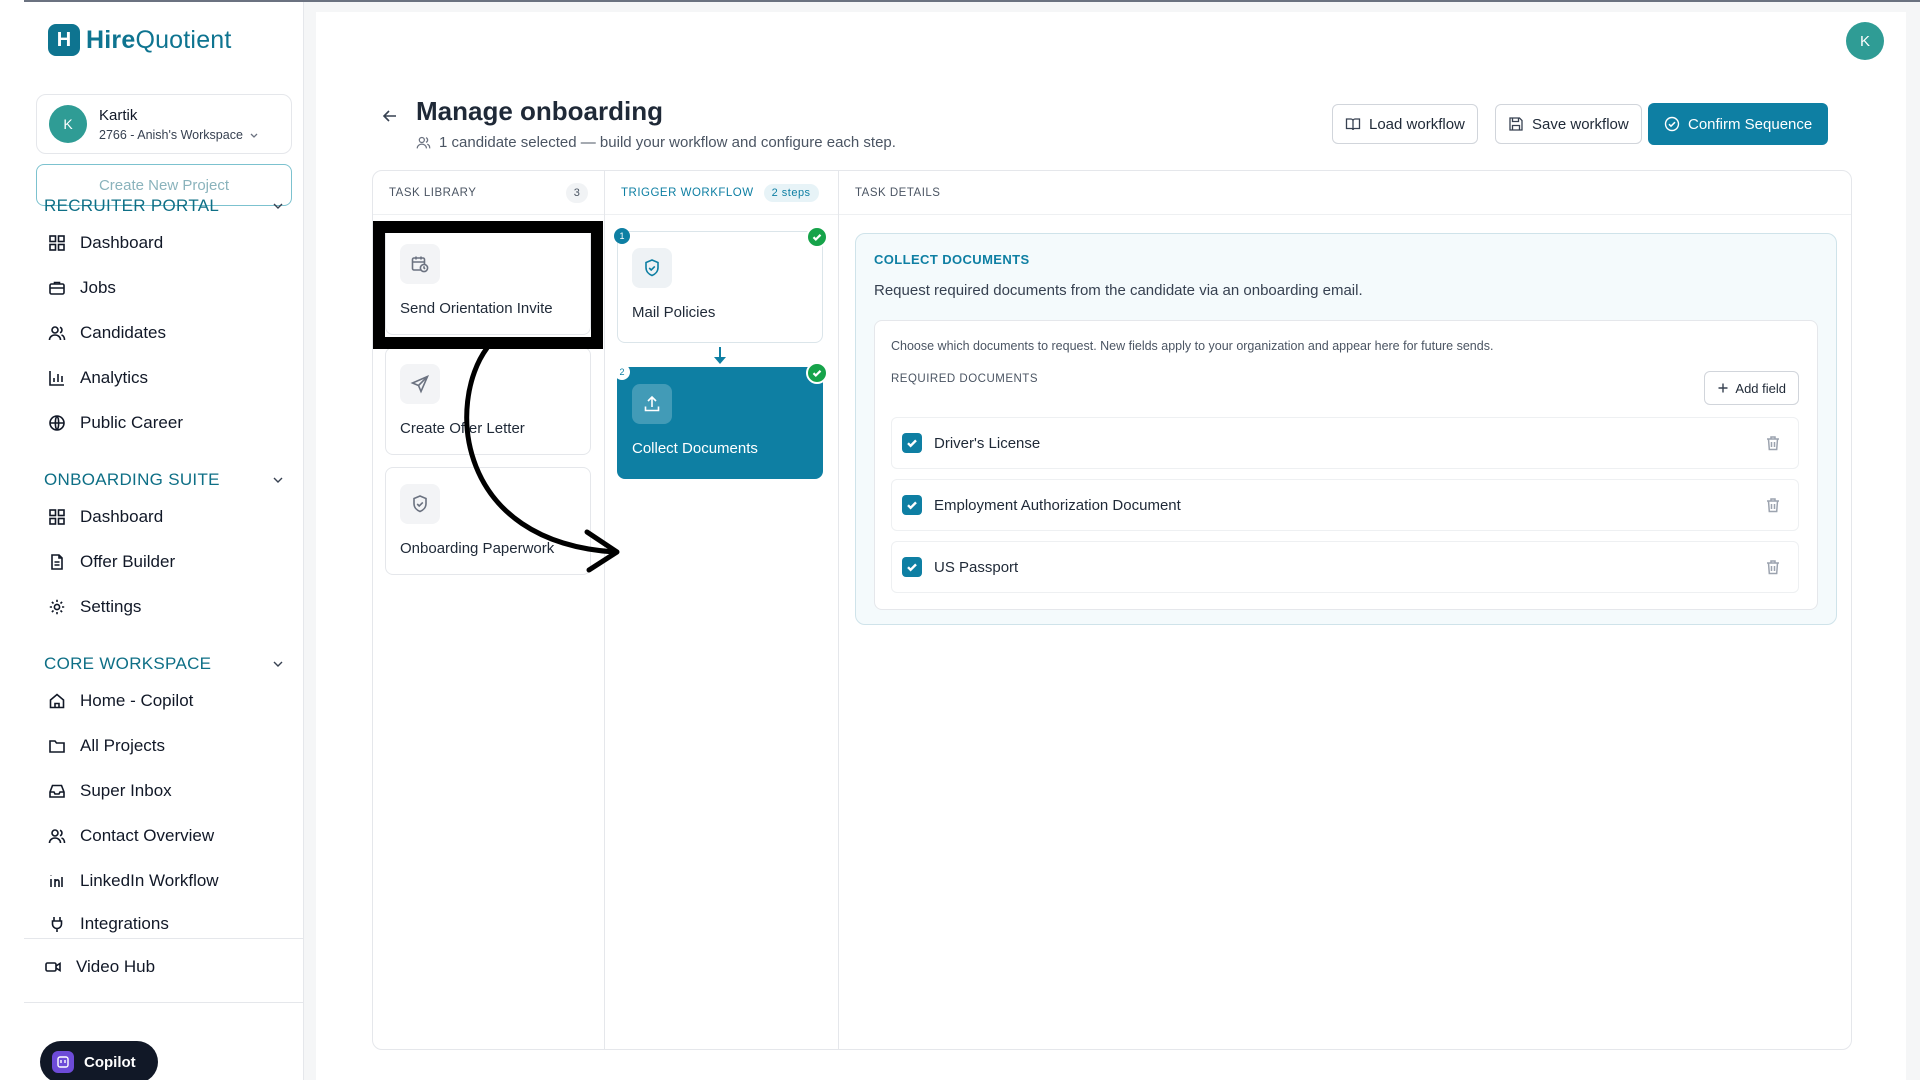 Image resolution: width=1920 pixels, height=1080 pixels. Describe the element at coordinates (420, 384) in the screenshot. I see `send-icon` at that location.